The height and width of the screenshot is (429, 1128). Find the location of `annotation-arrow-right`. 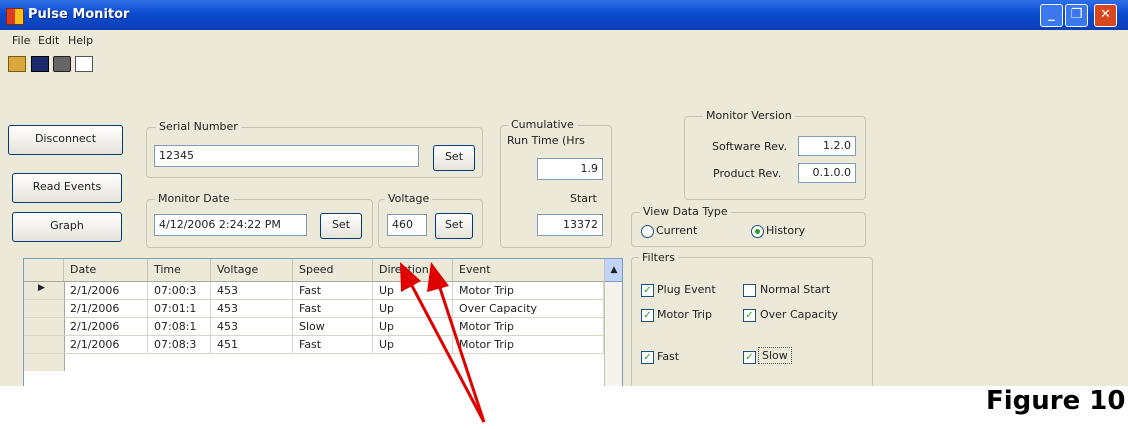

annotation-arrow-right is located at coordinates (456, 342).